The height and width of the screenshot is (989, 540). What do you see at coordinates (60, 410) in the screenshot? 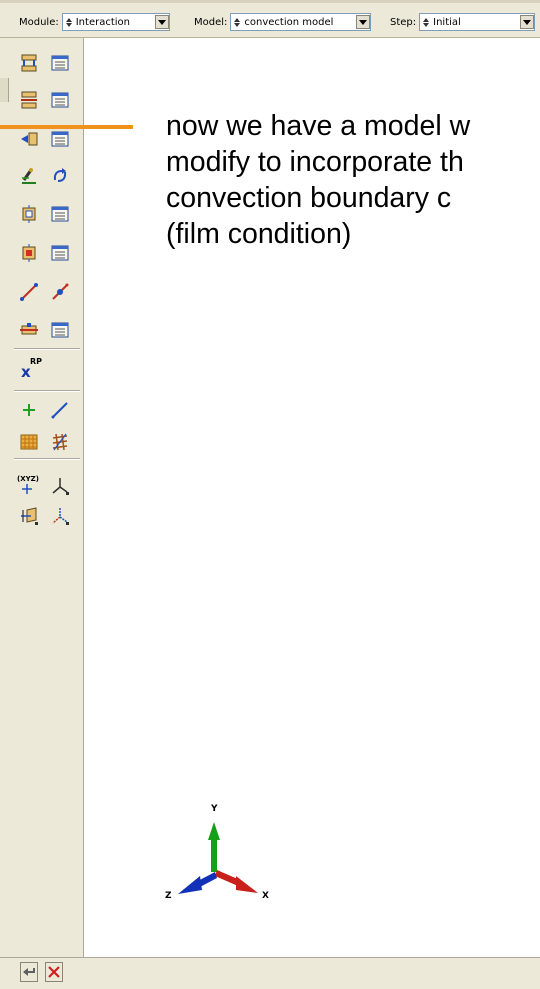
I see `datum-axis-icon` at bounding box center [60, 410].